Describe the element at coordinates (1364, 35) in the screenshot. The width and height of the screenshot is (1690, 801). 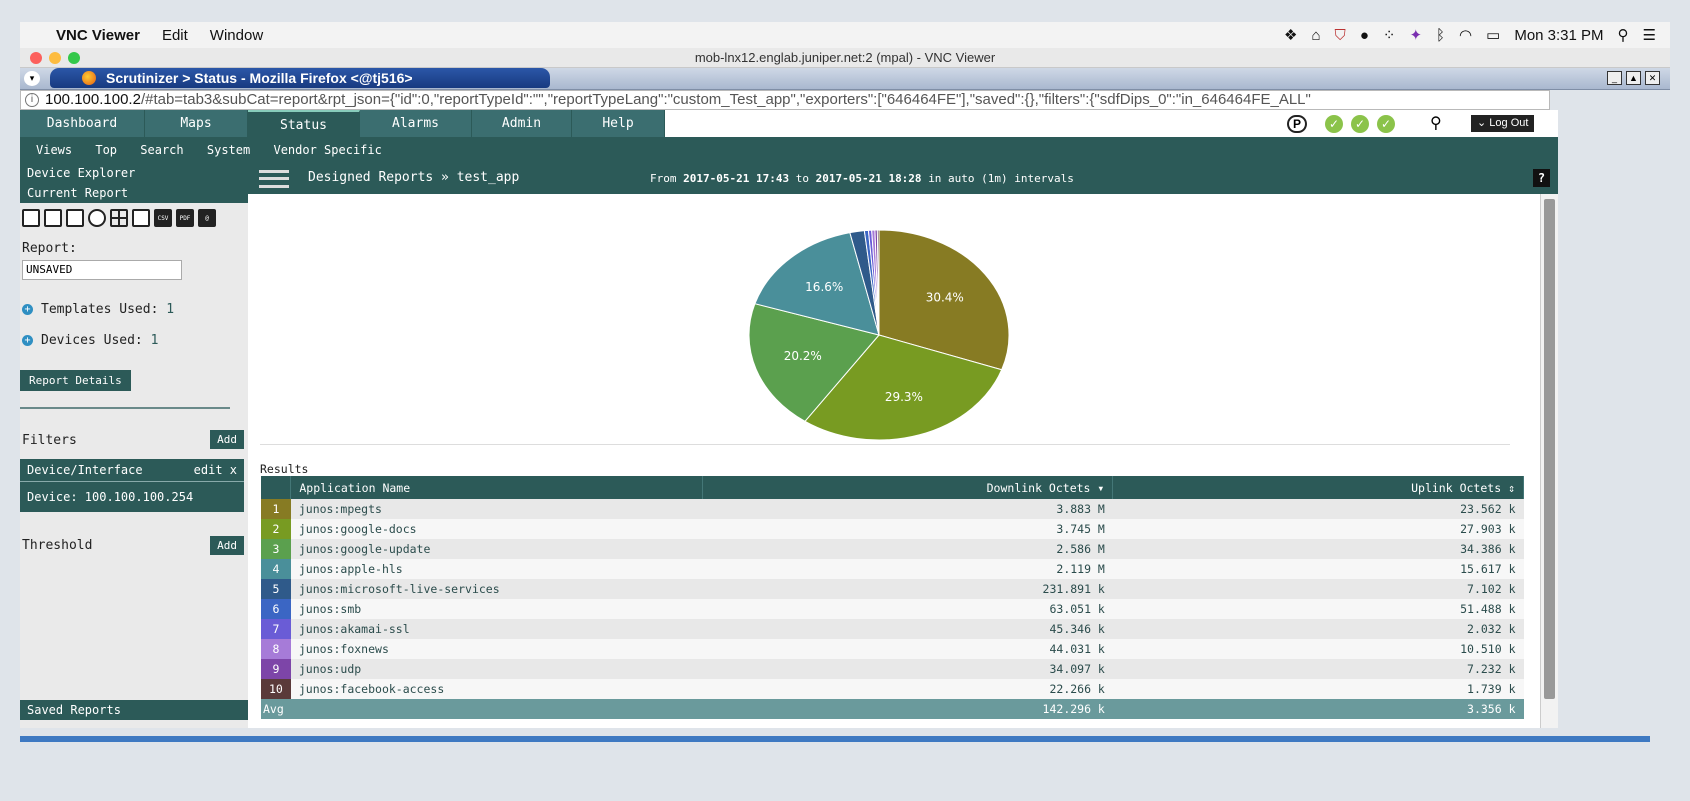
I see `skype-icon: ●` at that location.